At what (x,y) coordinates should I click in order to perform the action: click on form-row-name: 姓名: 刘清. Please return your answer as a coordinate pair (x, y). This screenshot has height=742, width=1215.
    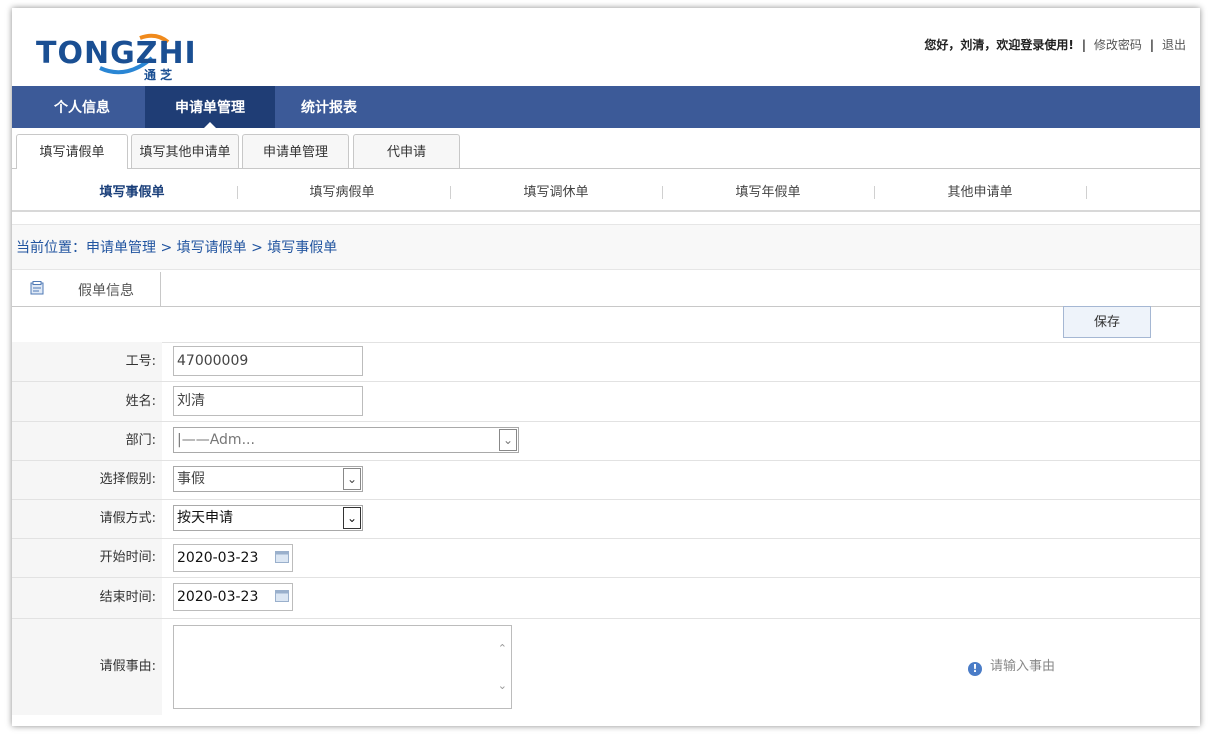
    Looking at the image, I should click on (606, 402).